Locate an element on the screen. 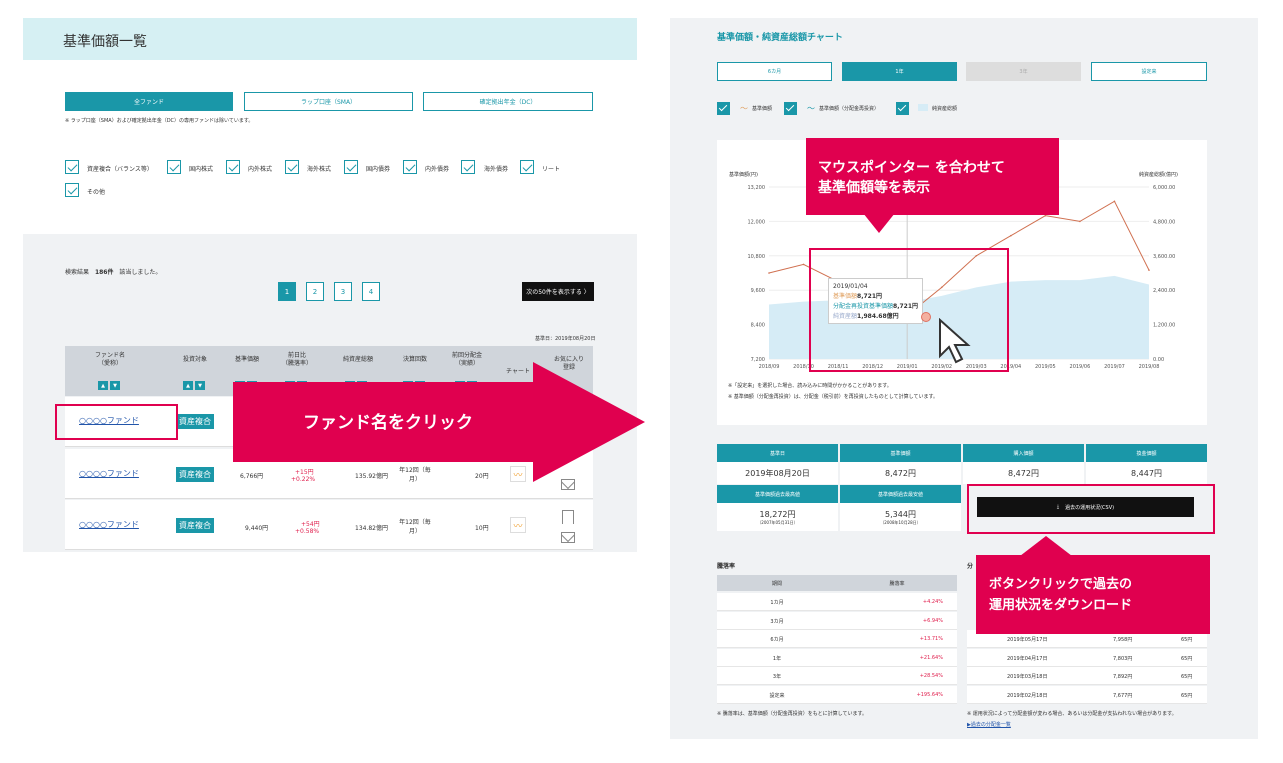 The image size is (1283, 763). dist-nav: 7,892円 is located at coordinates (1123, 677).